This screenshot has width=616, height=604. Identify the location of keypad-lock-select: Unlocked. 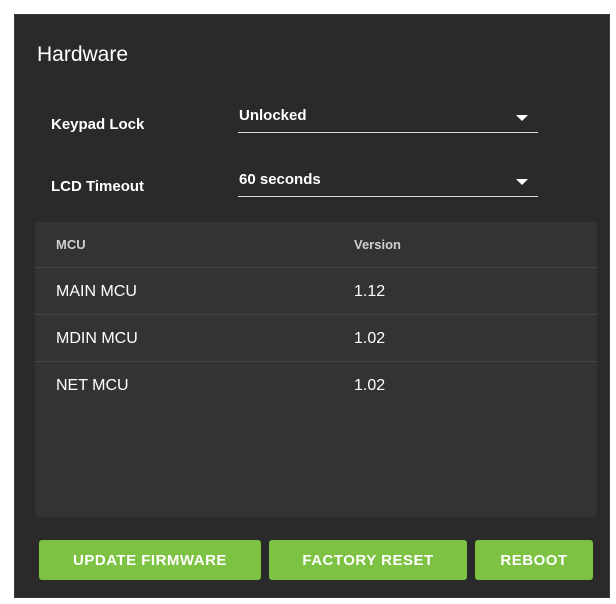
(388, 118).